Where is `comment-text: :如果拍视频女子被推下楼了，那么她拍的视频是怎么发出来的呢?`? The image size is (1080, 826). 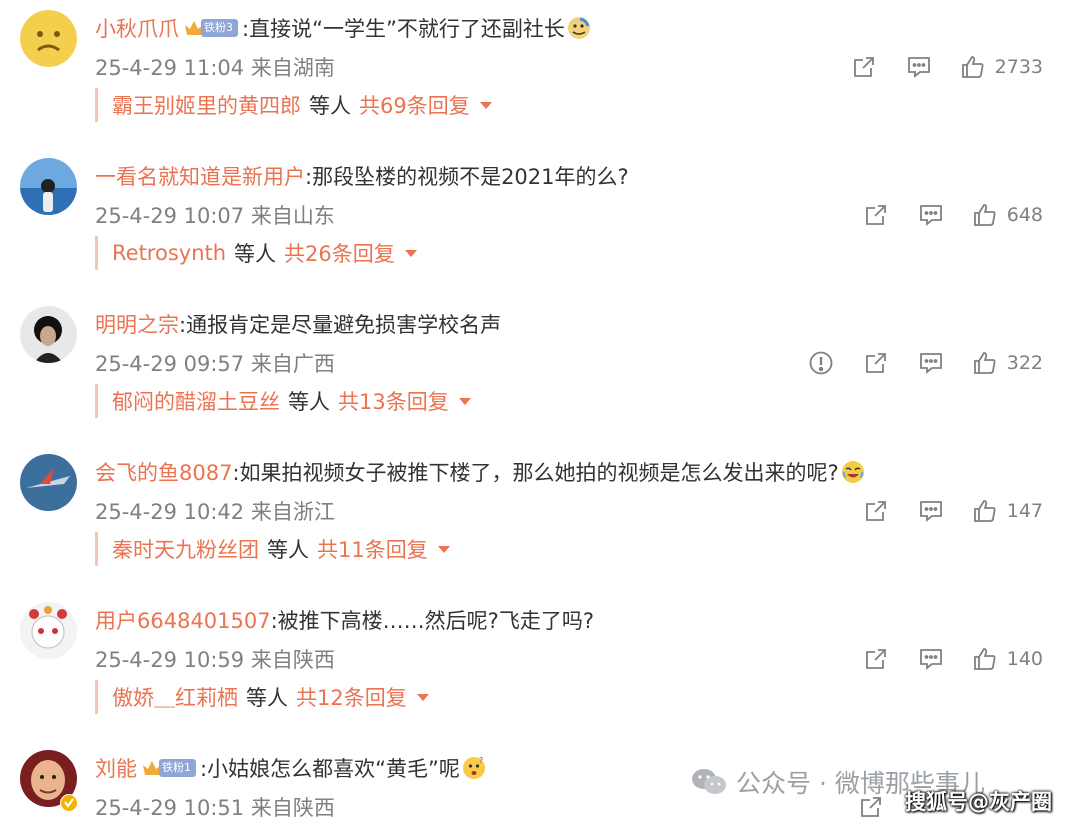 comment-text: :如果拍视频女子被推下楼了，那么她拍的视频是怎么发出来的呢? is located at coordinates (535, 473).